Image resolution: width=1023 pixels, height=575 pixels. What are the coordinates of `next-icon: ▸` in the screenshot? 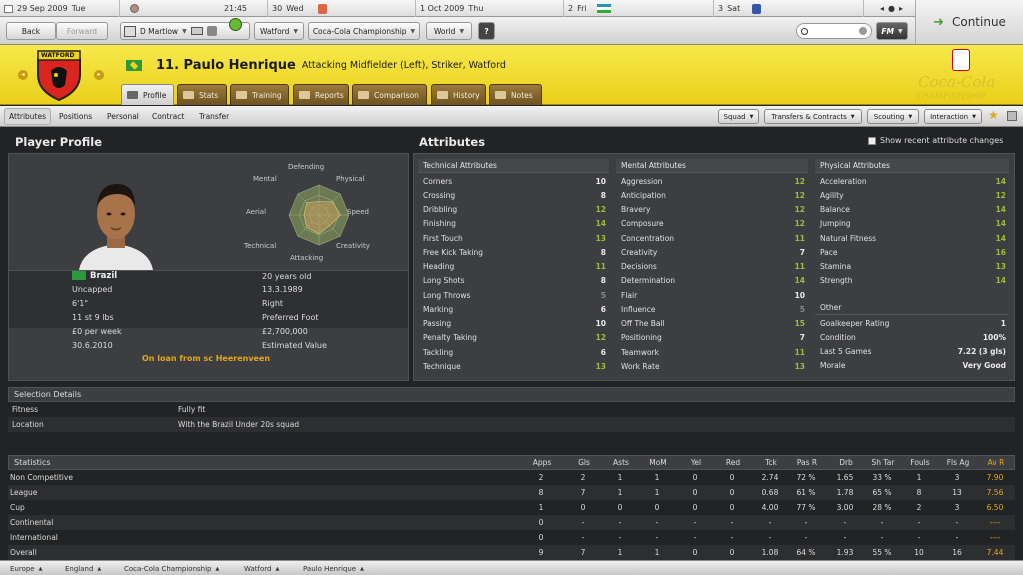 It's located at (901, 8).